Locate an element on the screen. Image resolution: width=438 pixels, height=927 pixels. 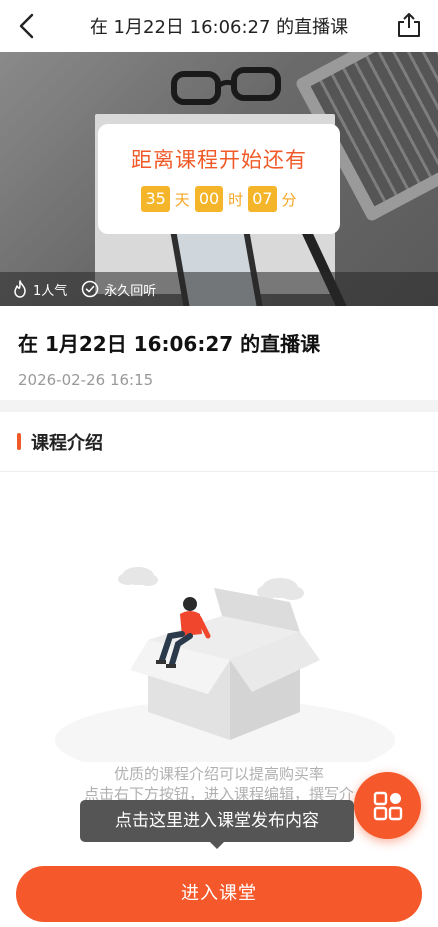
cloud-icon is located at coordinates (138, 576).